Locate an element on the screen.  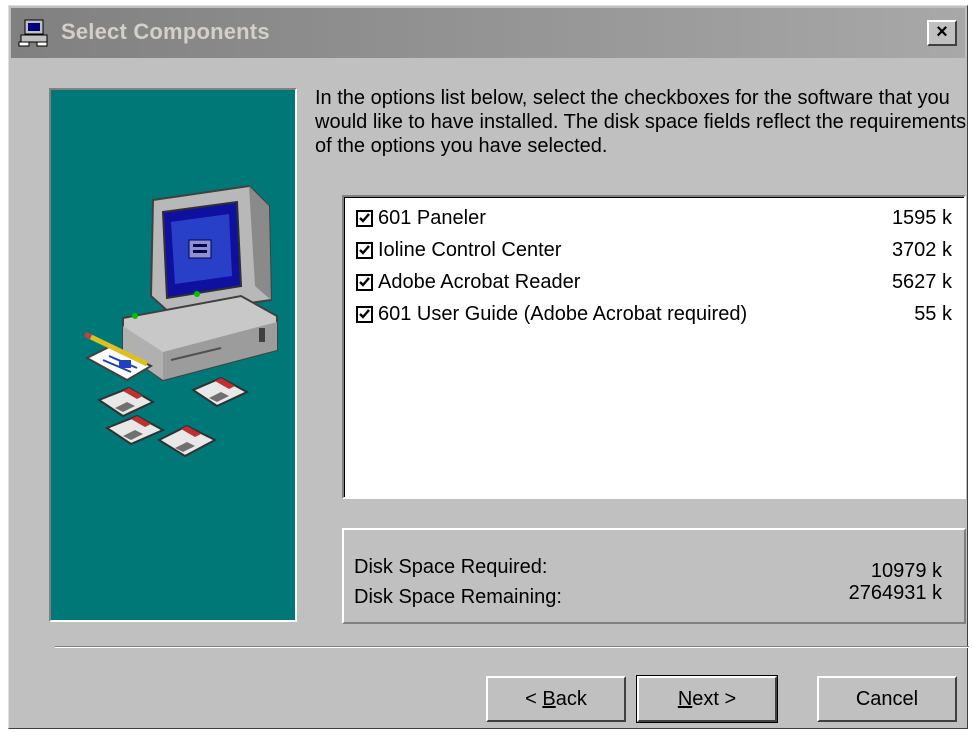
computer-with-disks-illustration is located at coordinates (180, 321).